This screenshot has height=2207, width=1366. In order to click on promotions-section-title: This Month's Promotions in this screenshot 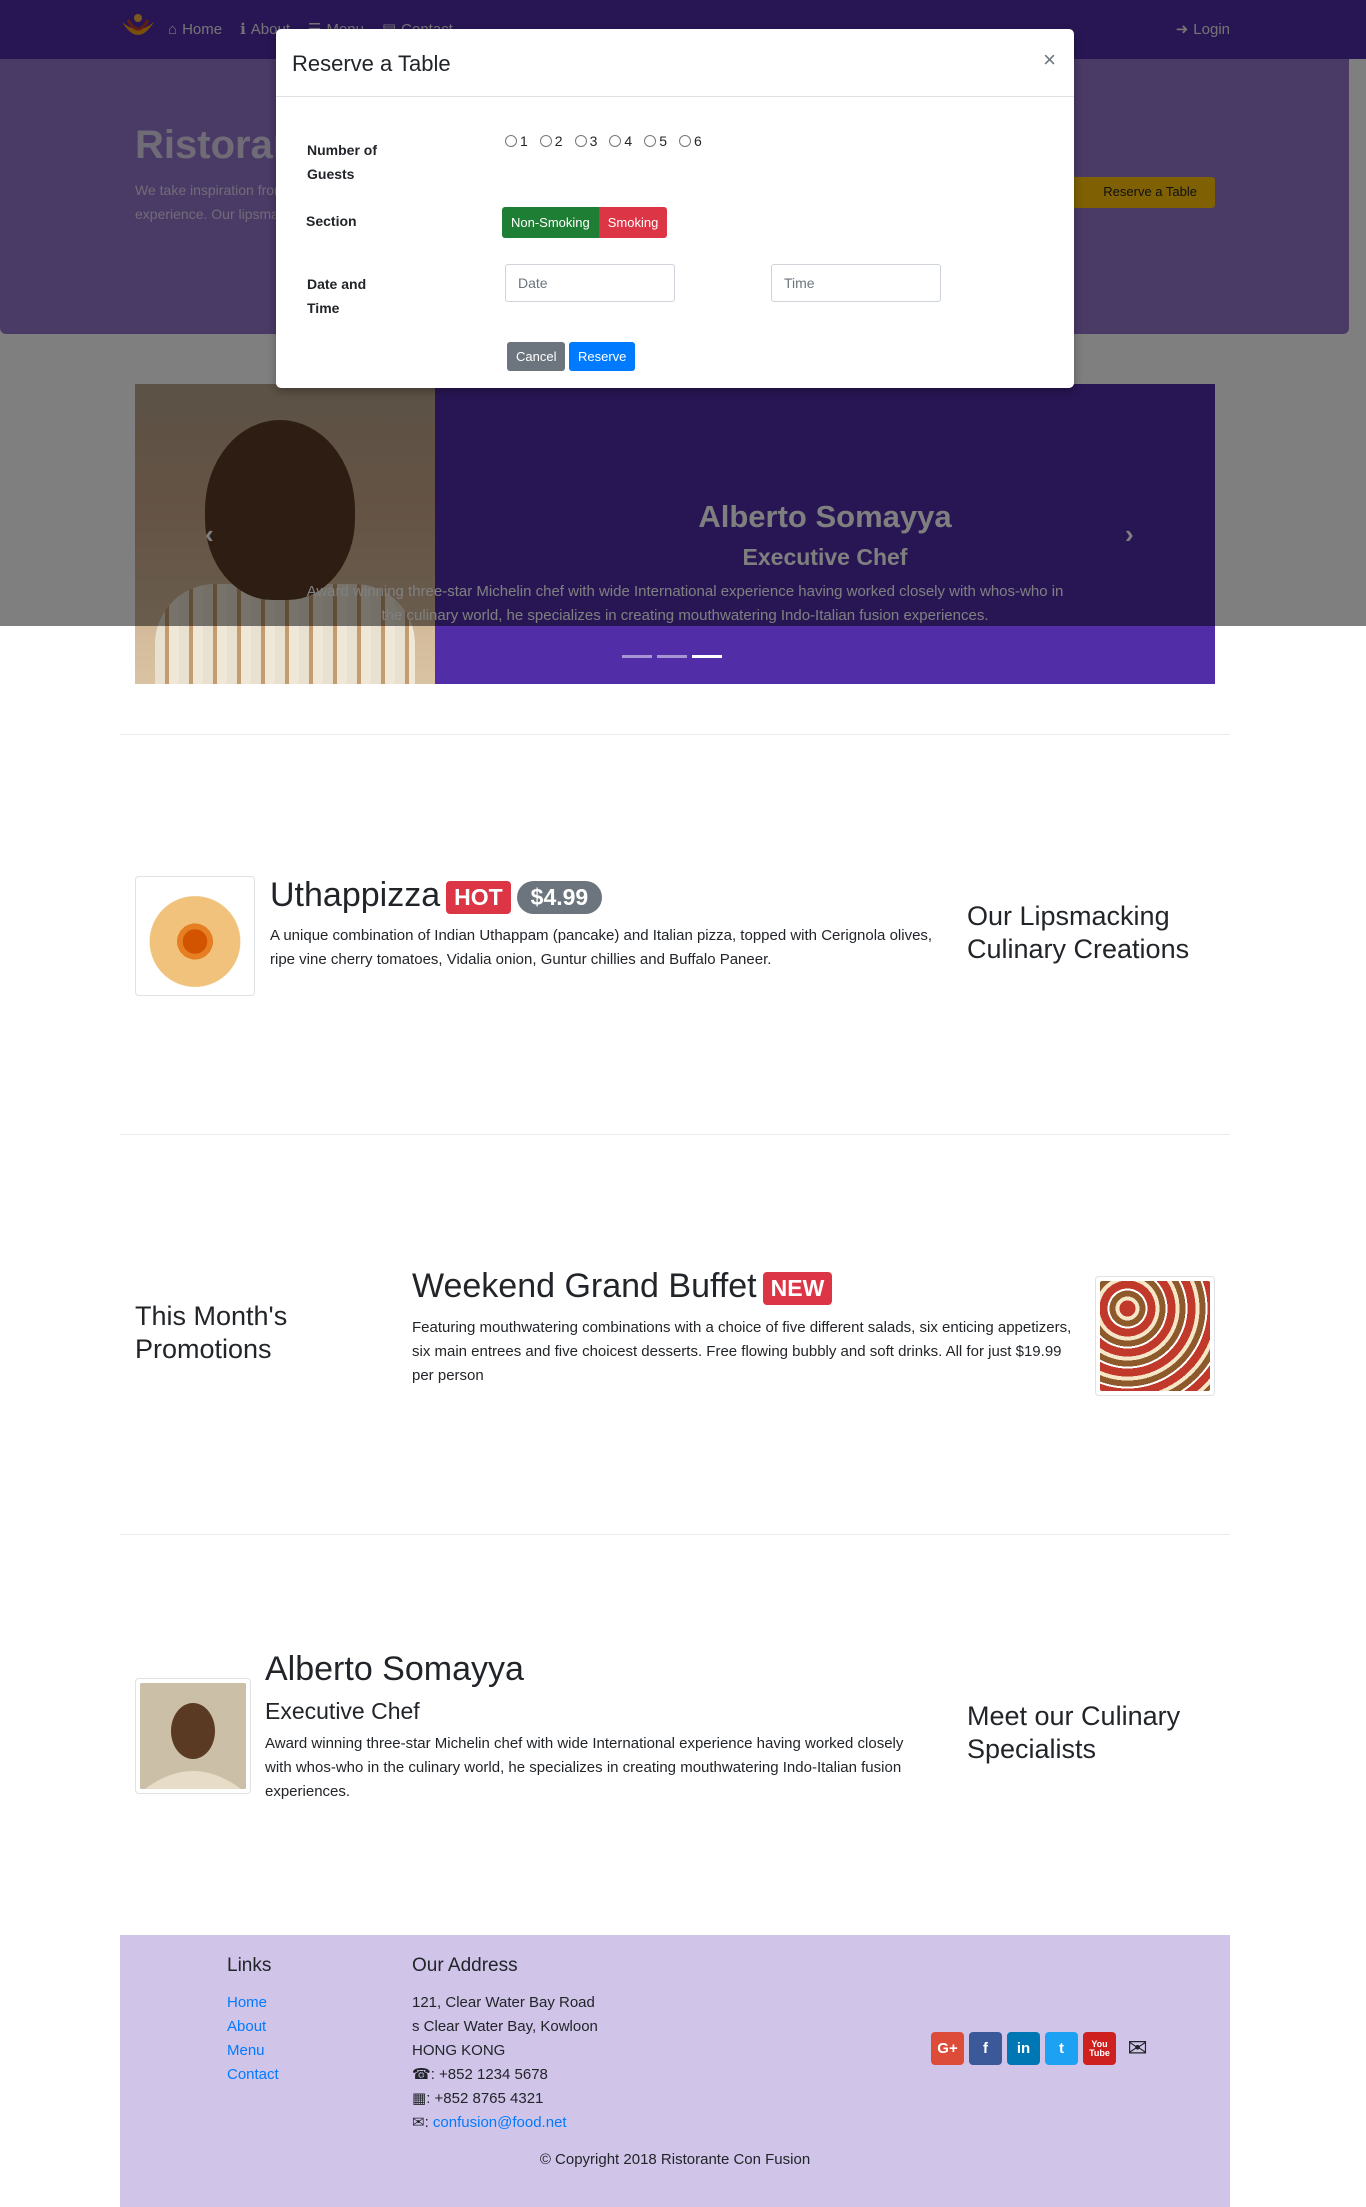, I will do `click(211, 1332)`.